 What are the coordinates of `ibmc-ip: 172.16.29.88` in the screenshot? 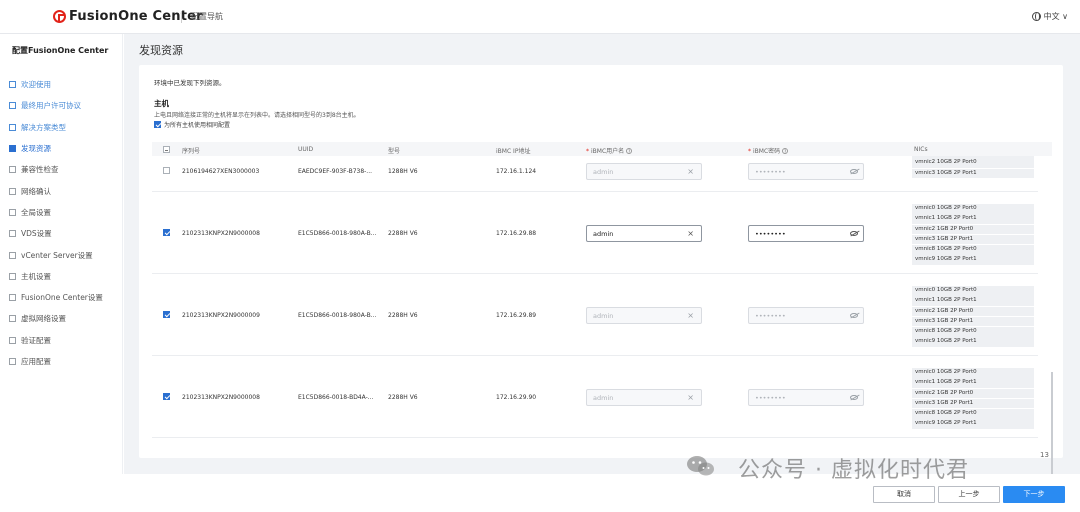 It's located at (516, 233).